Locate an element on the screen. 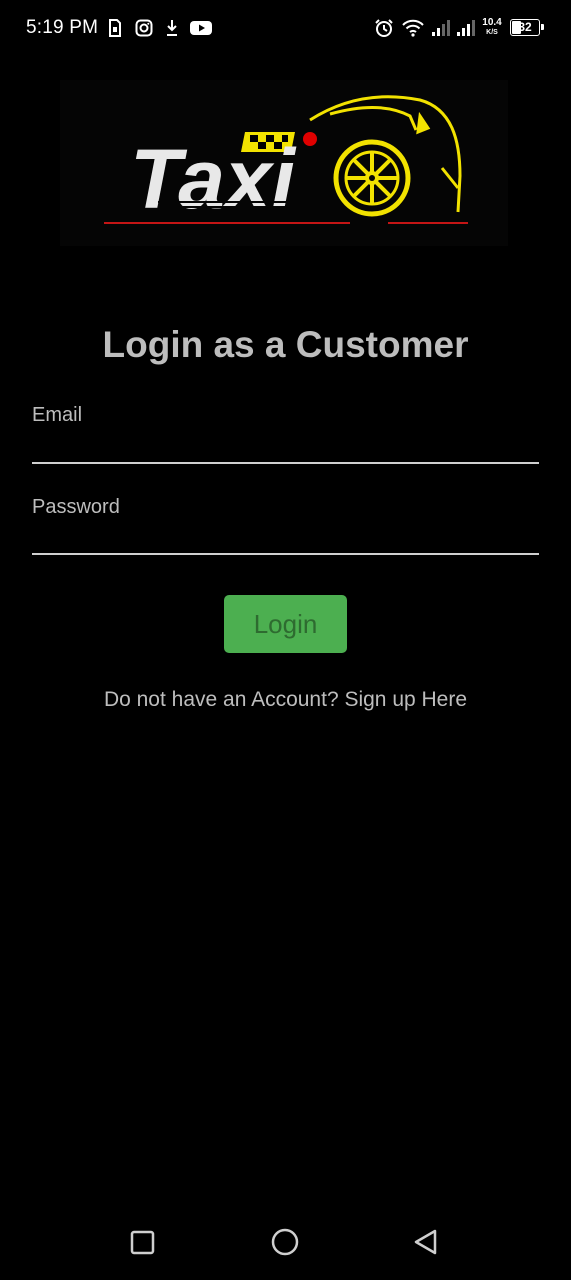 The height and width of the screenshot is (1280, 571). wifi-icon is located at coordinates (413, 28).